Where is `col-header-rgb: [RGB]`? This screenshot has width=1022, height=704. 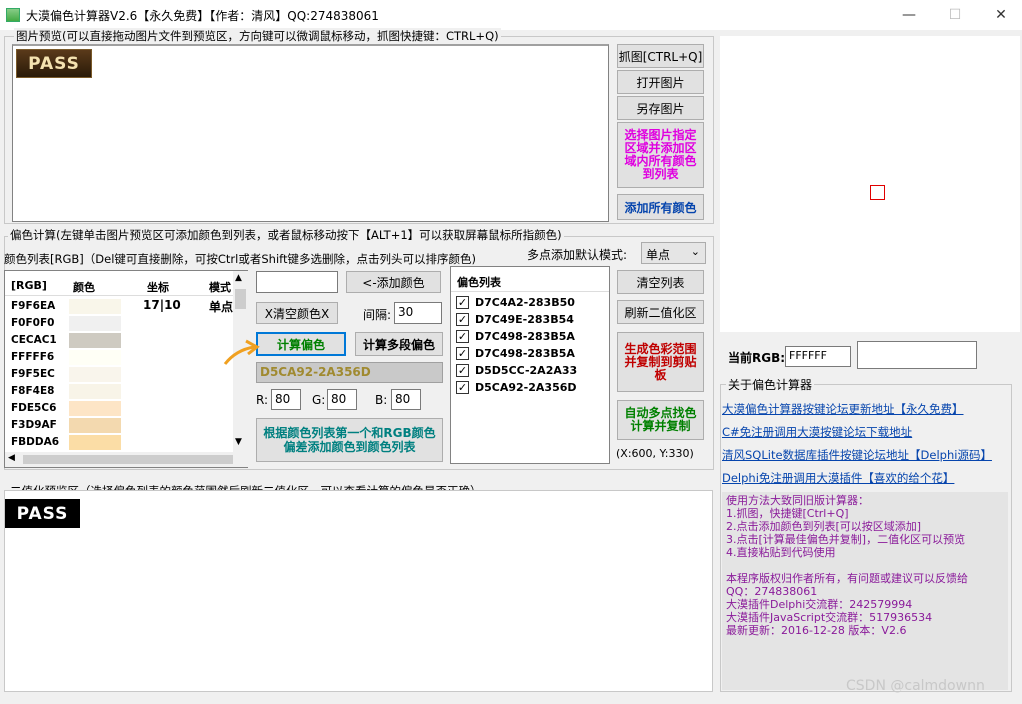 col-header-rgb: [RGB] is located at coordinates (29, 285).